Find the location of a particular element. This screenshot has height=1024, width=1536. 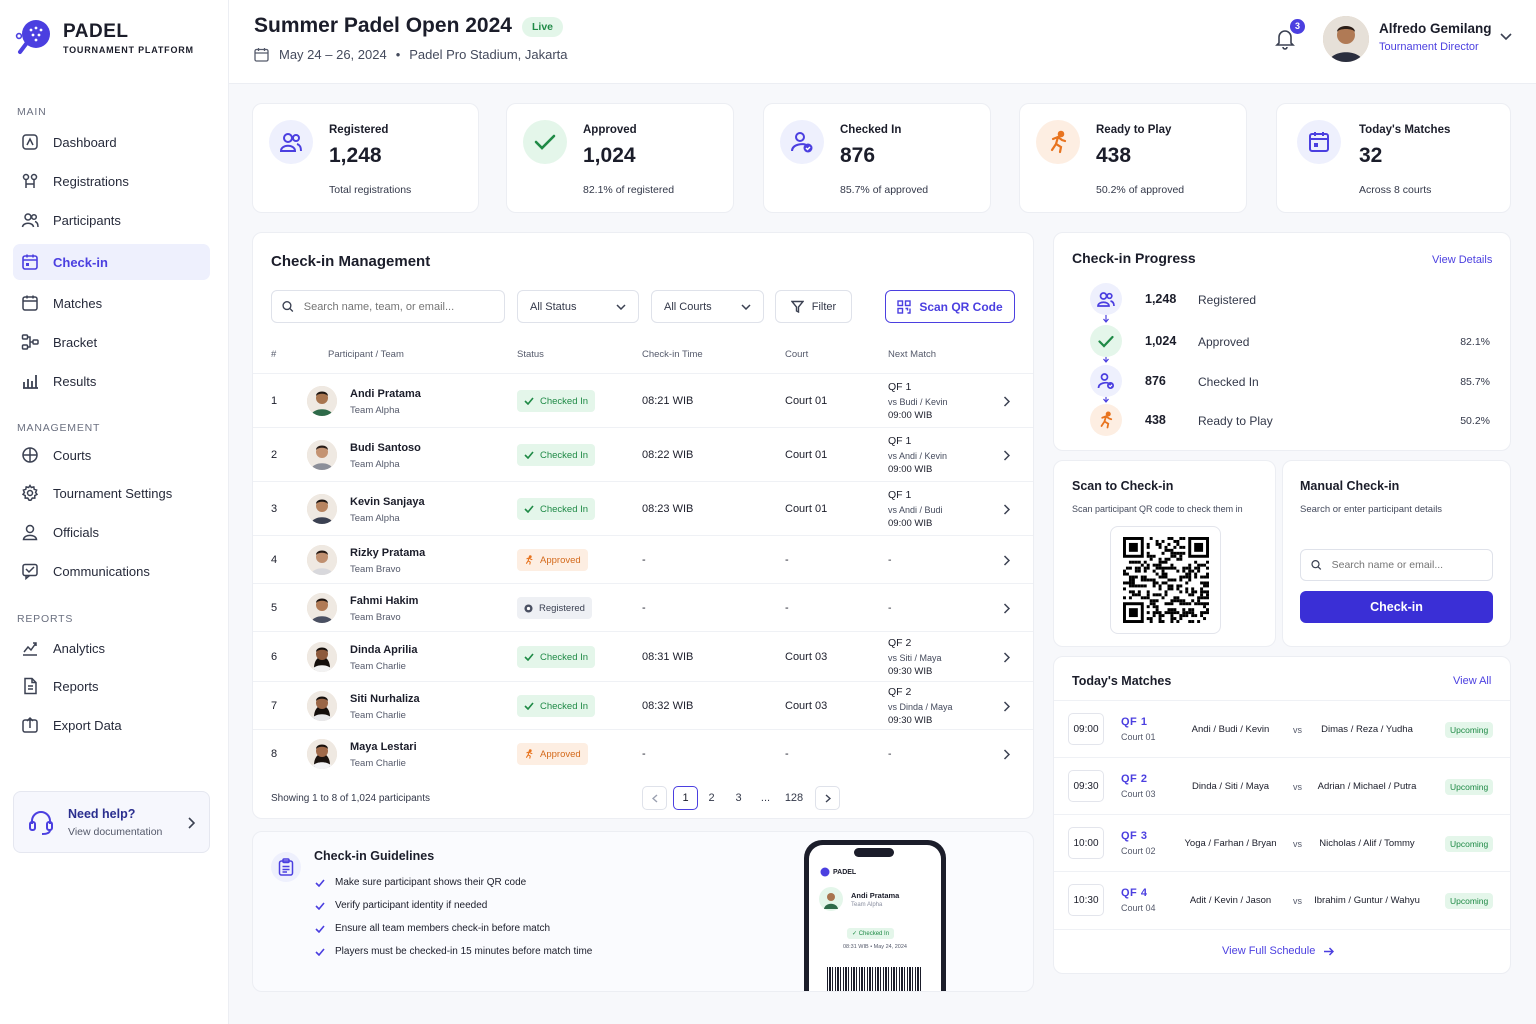

sidebar-item-reports: Reports is located at coordinates (111, 686).